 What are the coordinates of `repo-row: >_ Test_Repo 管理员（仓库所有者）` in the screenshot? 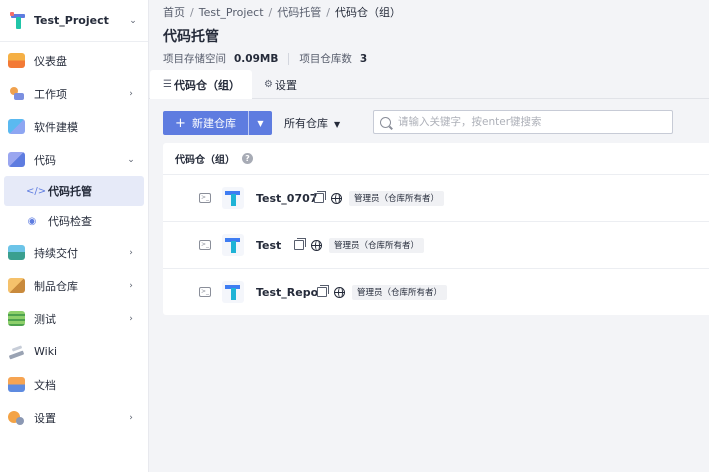 It's located at (436, 291).